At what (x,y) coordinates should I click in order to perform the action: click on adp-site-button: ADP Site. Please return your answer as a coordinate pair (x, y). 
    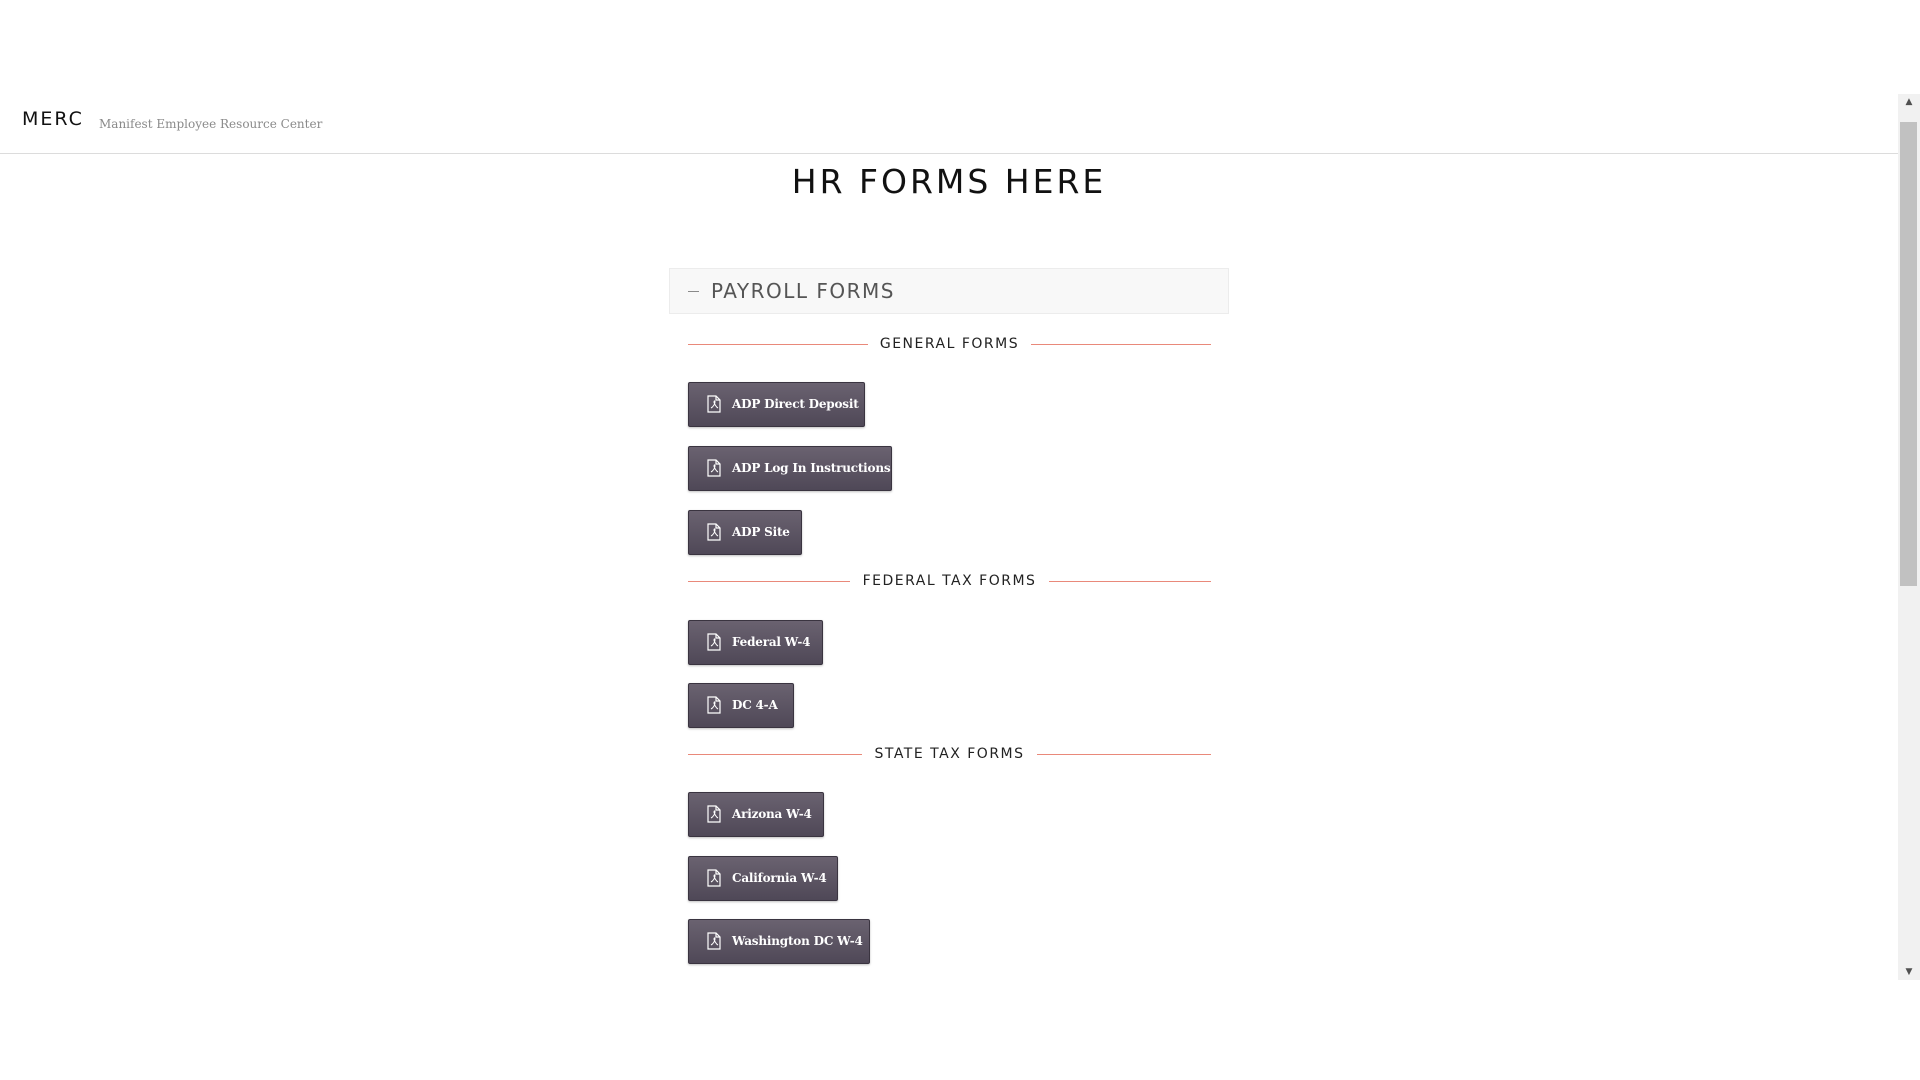
    Looking at the image, I should click on (745, 532).